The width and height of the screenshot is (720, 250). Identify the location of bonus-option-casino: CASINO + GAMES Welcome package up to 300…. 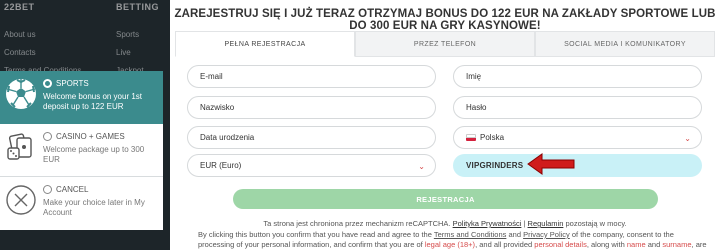
(81, 150).